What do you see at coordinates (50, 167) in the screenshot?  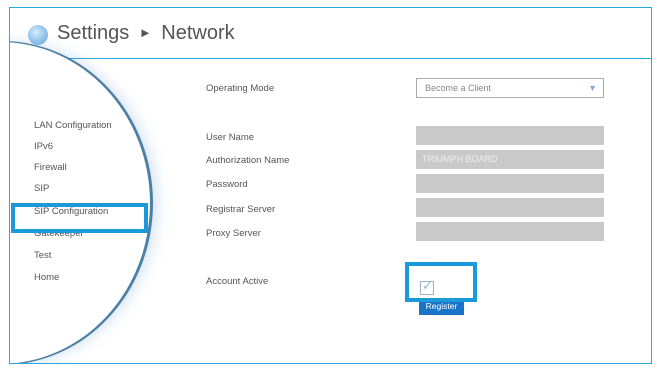 I see `sidebar-item-firewall: Firewall` at bounding box center [50, 167].